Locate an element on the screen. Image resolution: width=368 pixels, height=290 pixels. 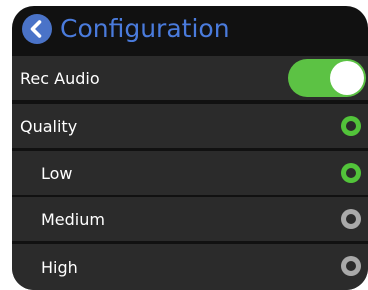
option-high-radio is located at coordinates (351, 266).